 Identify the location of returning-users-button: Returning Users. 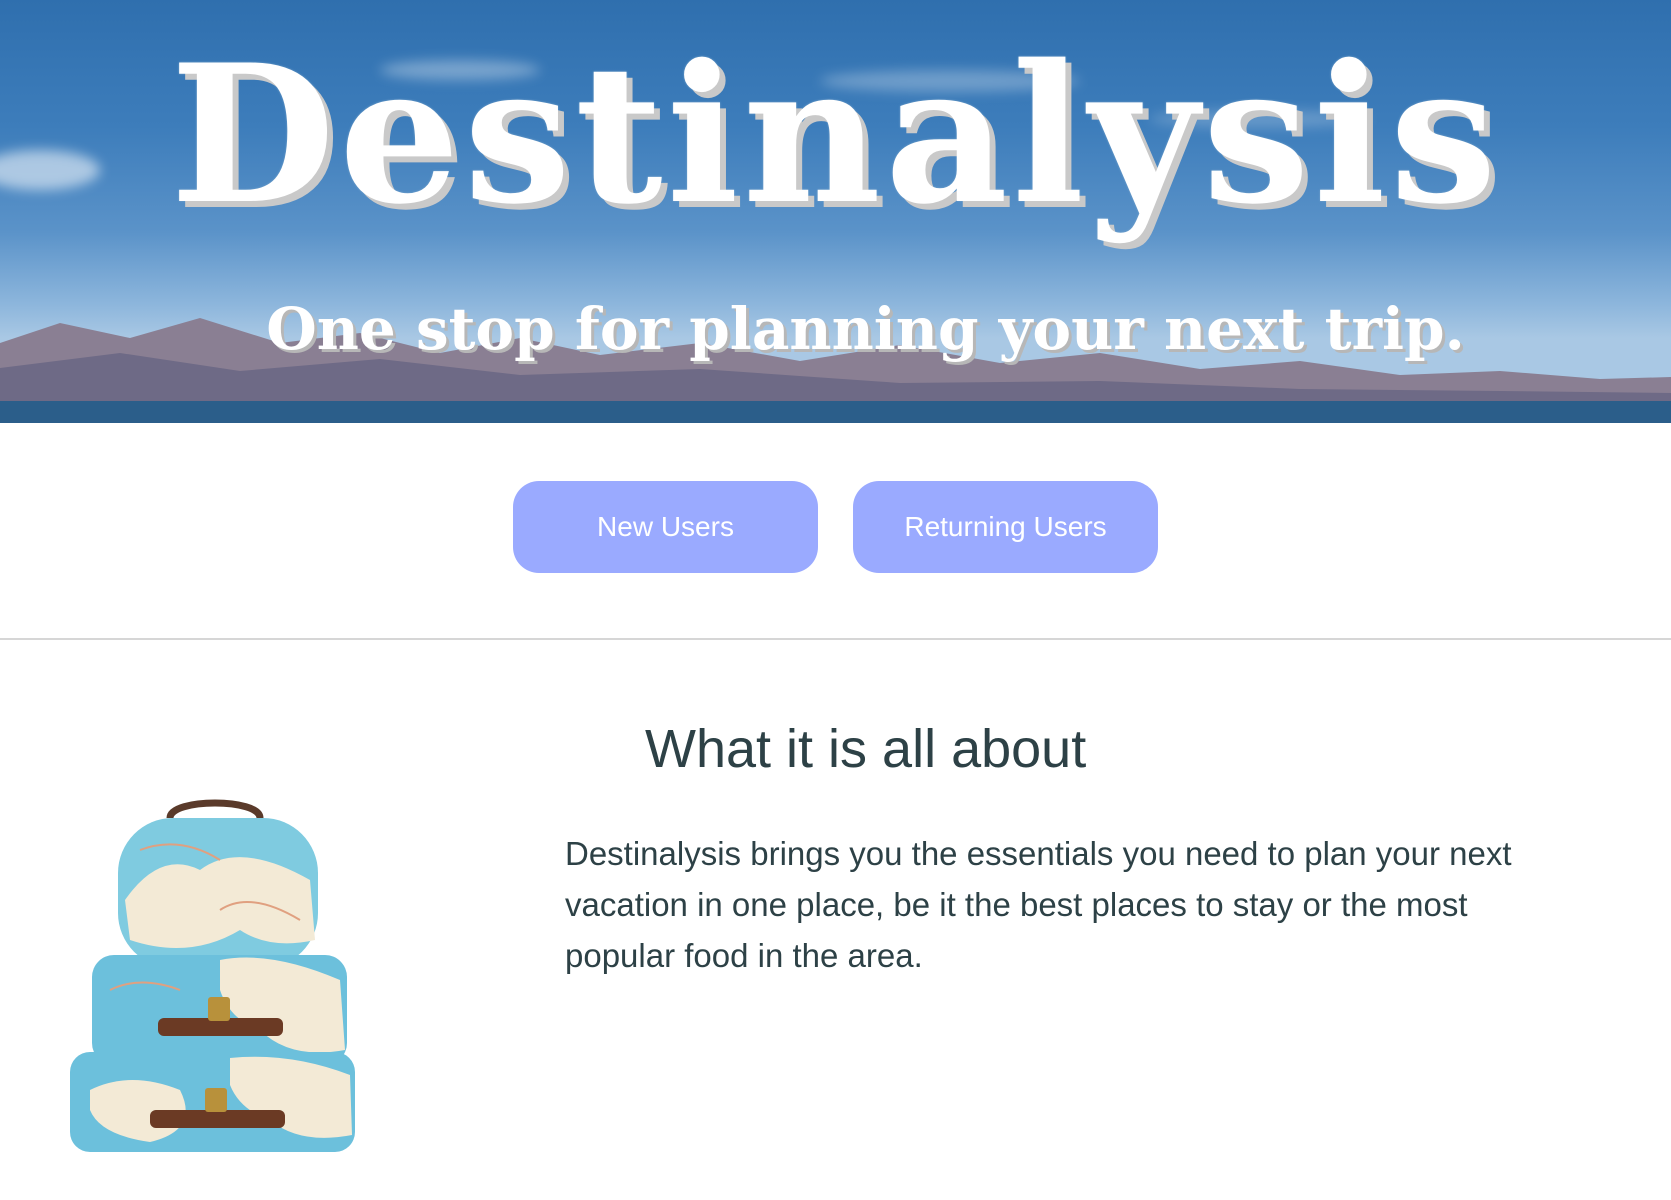
(1005, 527).